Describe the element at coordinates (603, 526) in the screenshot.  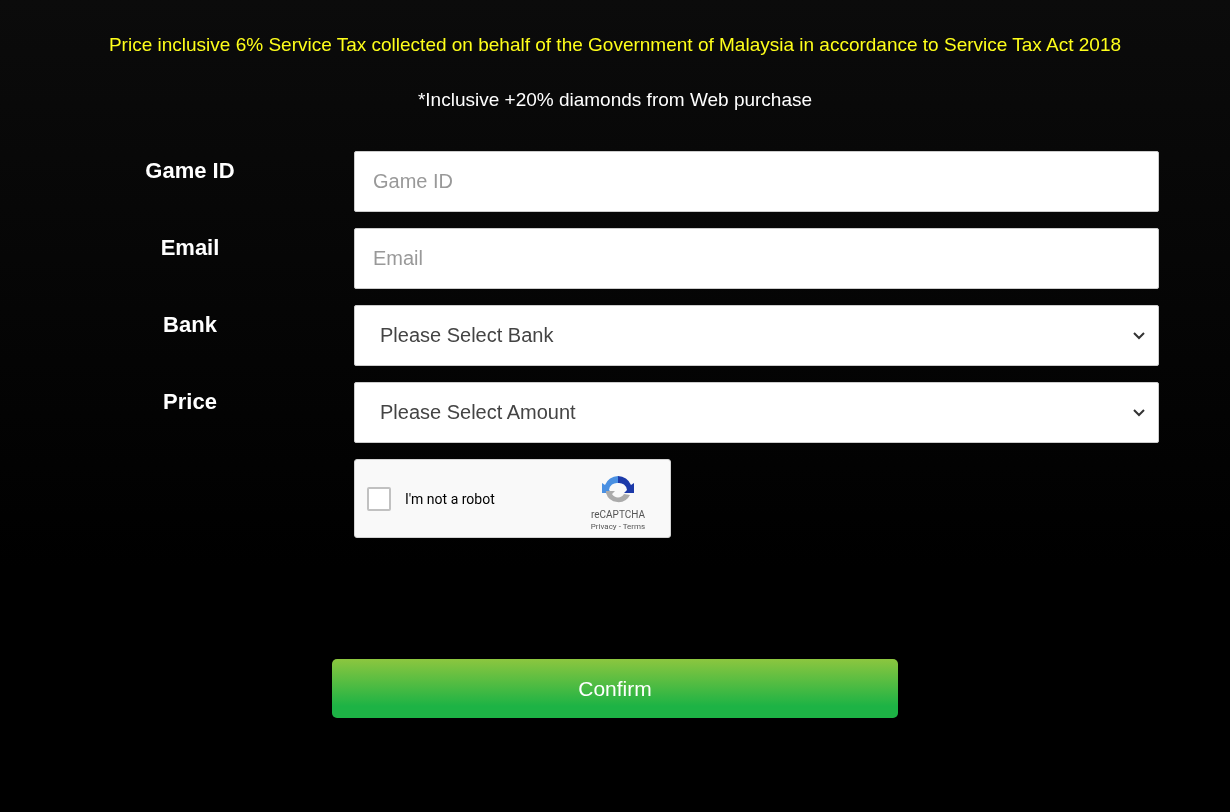
I see `privacy-link: Privacy` at that location.